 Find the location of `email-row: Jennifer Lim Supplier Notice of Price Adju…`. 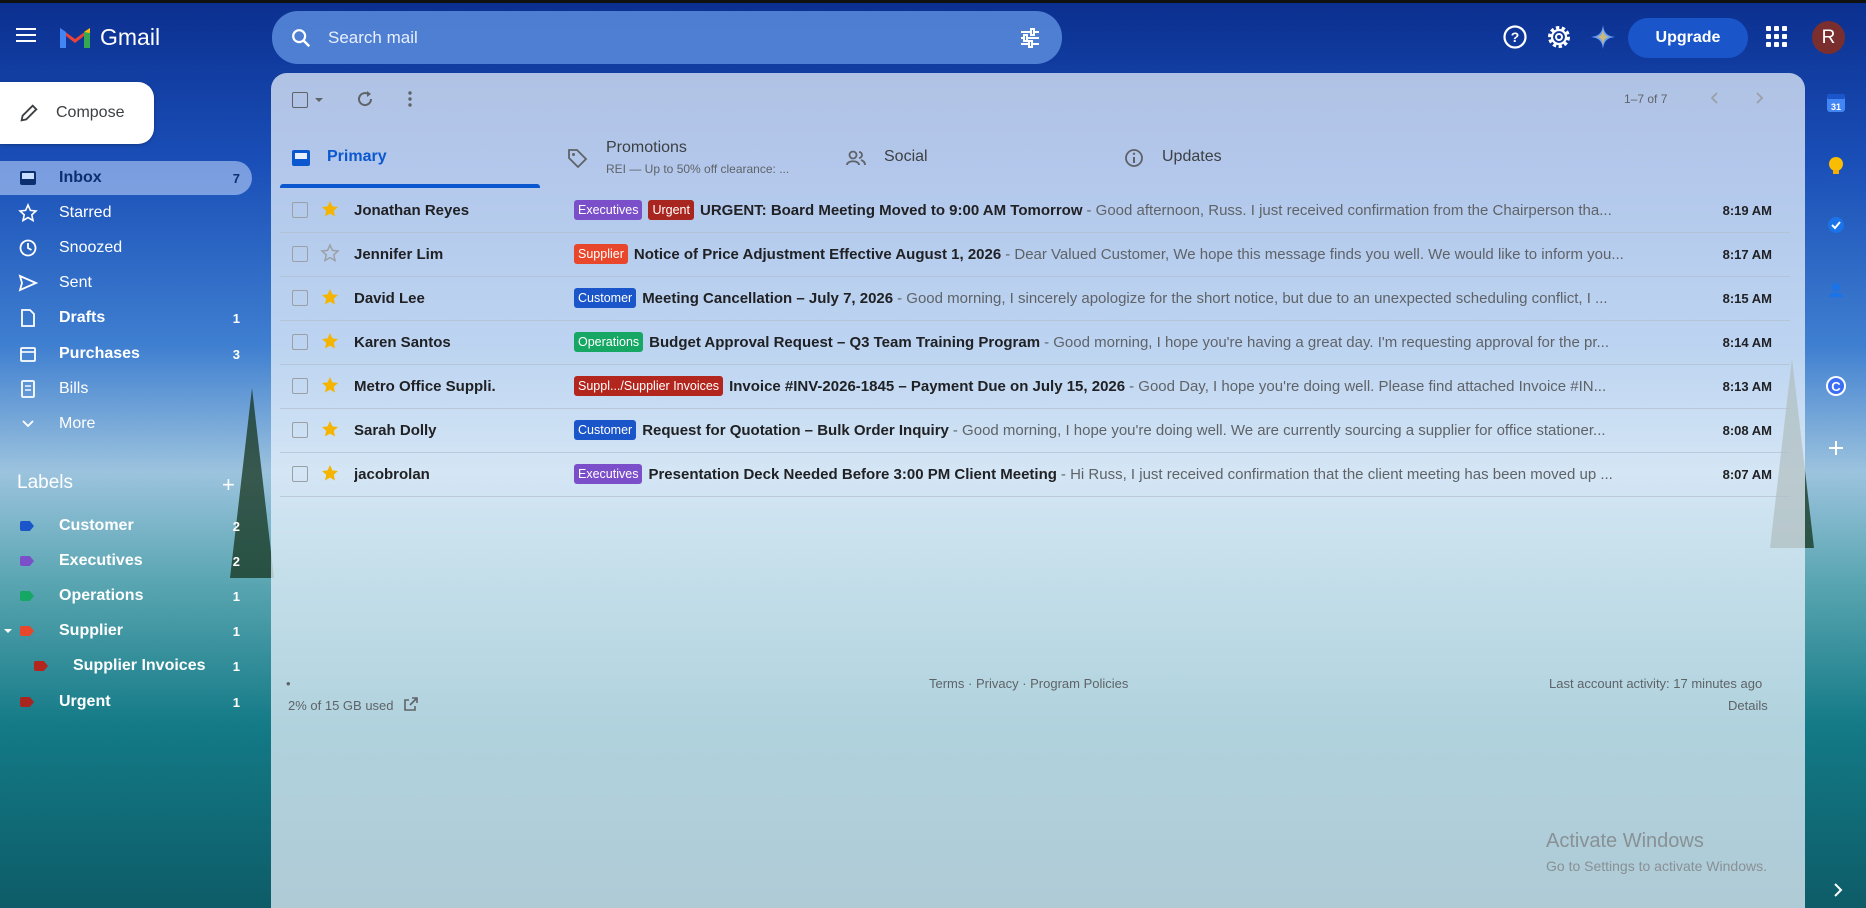

email-row: Jennifer Lim Supplier Notice of Price Adju… is located at coordinates (1035, 254).